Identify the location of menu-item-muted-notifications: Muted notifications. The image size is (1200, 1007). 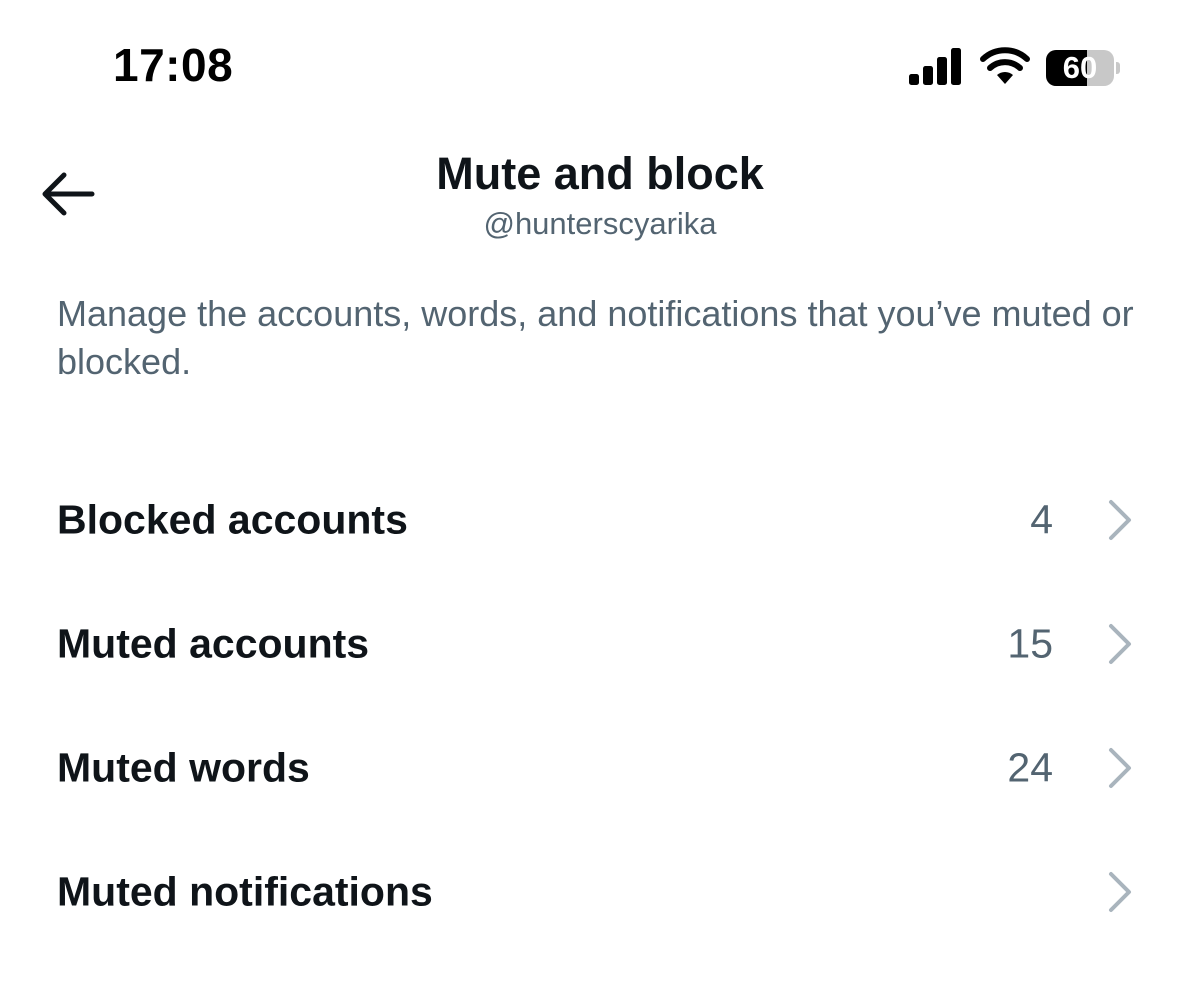
(600, 892).